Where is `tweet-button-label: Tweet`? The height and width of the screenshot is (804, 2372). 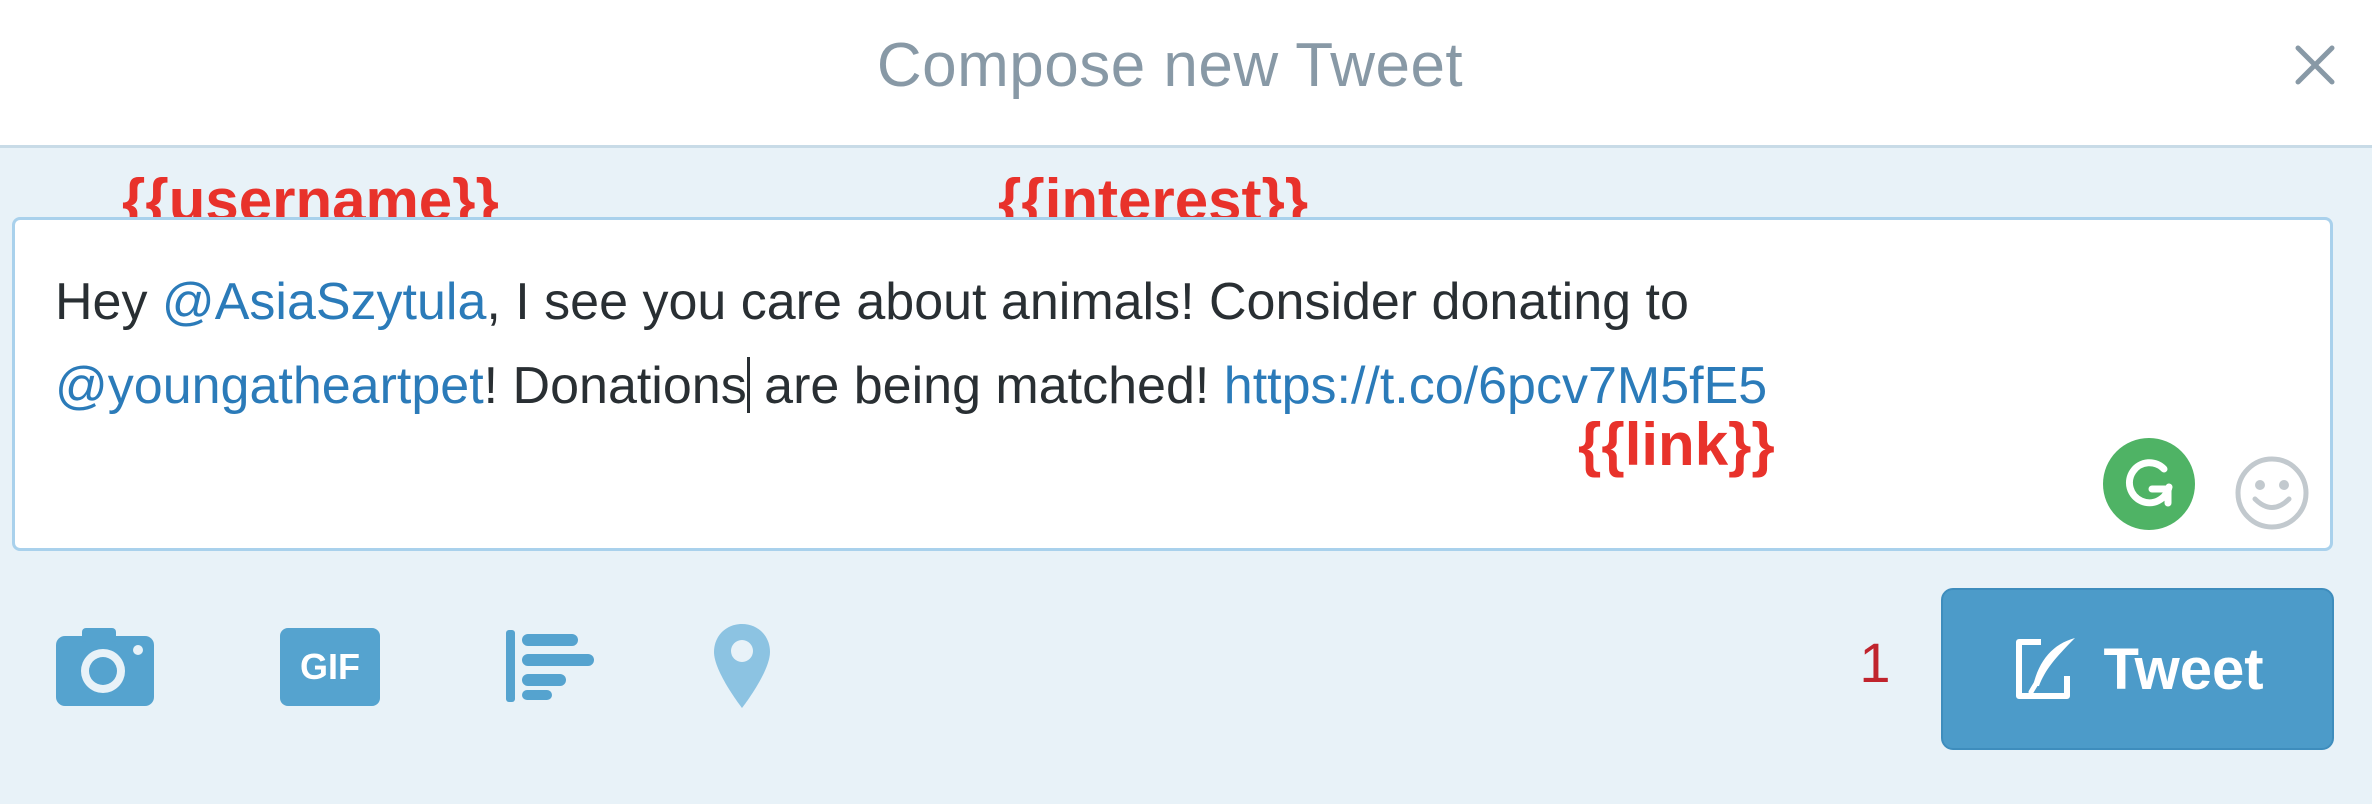 tweet-button-label: Tweet is located at coordinates (2183, 669).